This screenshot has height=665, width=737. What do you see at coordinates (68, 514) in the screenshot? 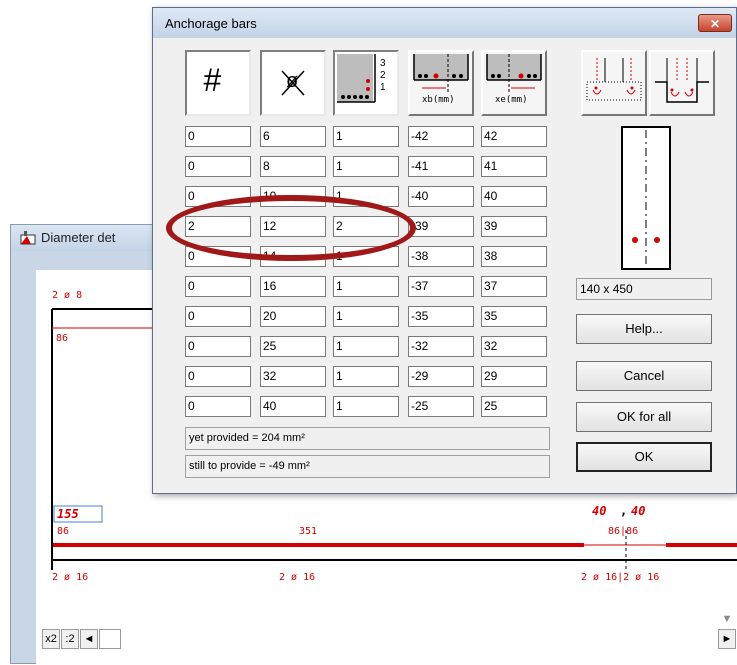
I see `box-155-label: 155` at bounding box center [68, 514].